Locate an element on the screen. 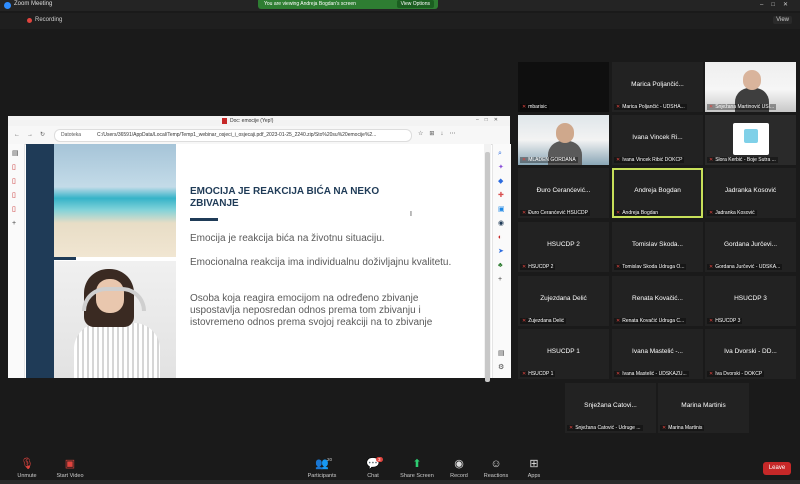 This screenshot has height=484, width=800. tools-icon: ✚ is located at coordinates (501, 195).